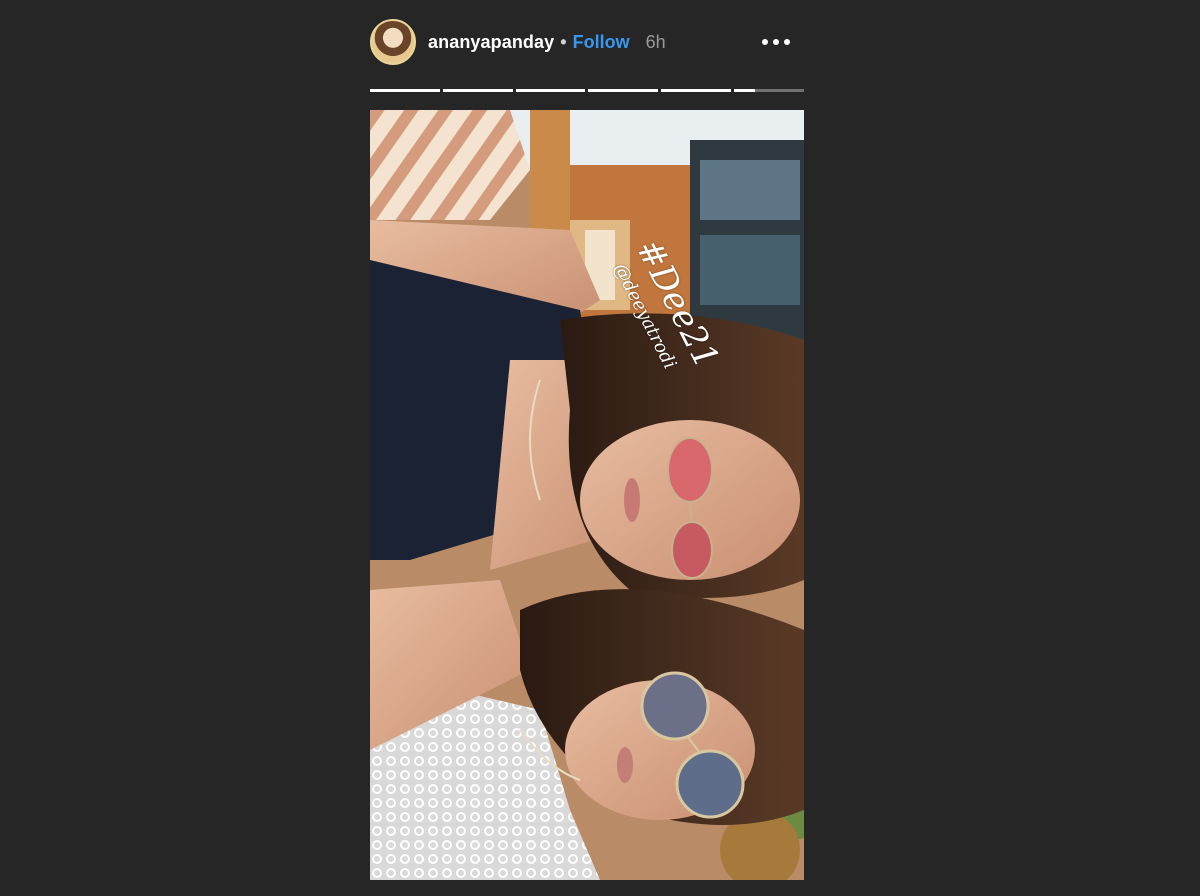 The image size is (1200, 896). I want to click on story-header: ananyapanday • Follow 6h, so click(587, 42).